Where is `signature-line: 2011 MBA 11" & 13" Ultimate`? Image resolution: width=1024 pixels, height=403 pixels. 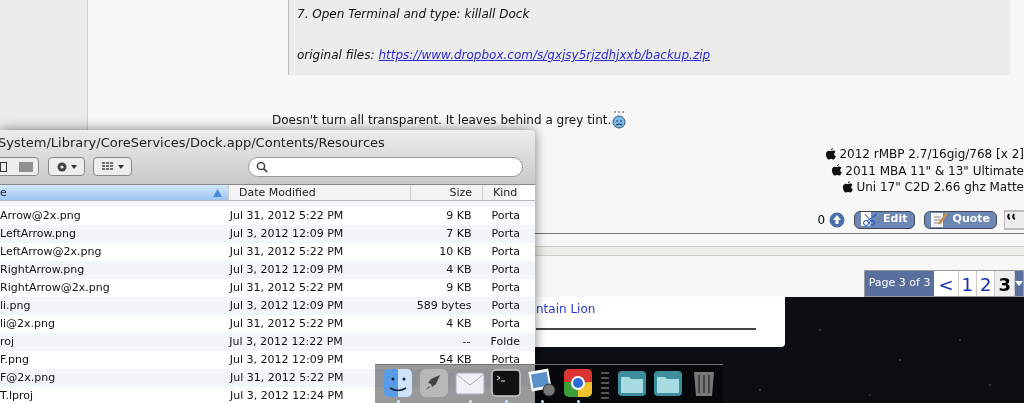 signature-line: 2011 MBA 11" & 13" Ultimate is located at coordinates (934, 170).